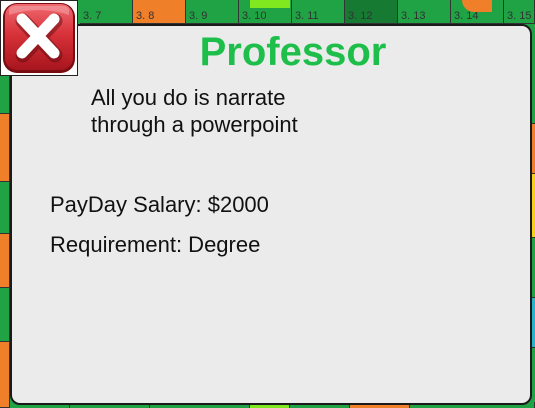  Describe the element at coordinates (270, 4) in the screenshot. I see `board-space-accent` at that location.